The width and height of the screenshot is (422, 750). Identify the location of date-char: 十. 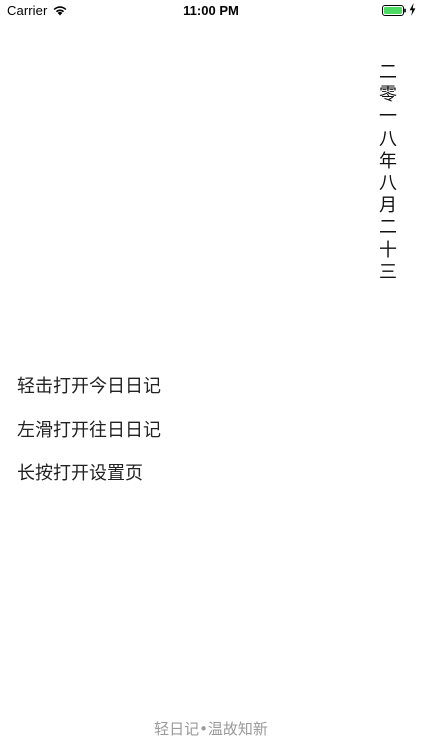
(388, 250).